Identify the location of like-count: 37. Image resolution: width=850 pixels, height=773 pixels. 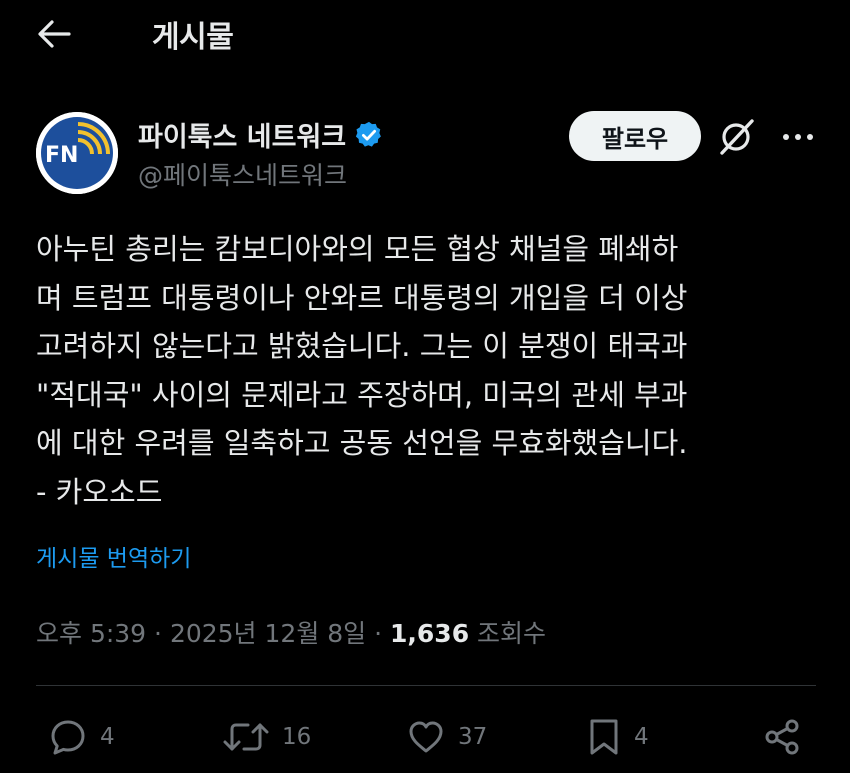
(473, 737).